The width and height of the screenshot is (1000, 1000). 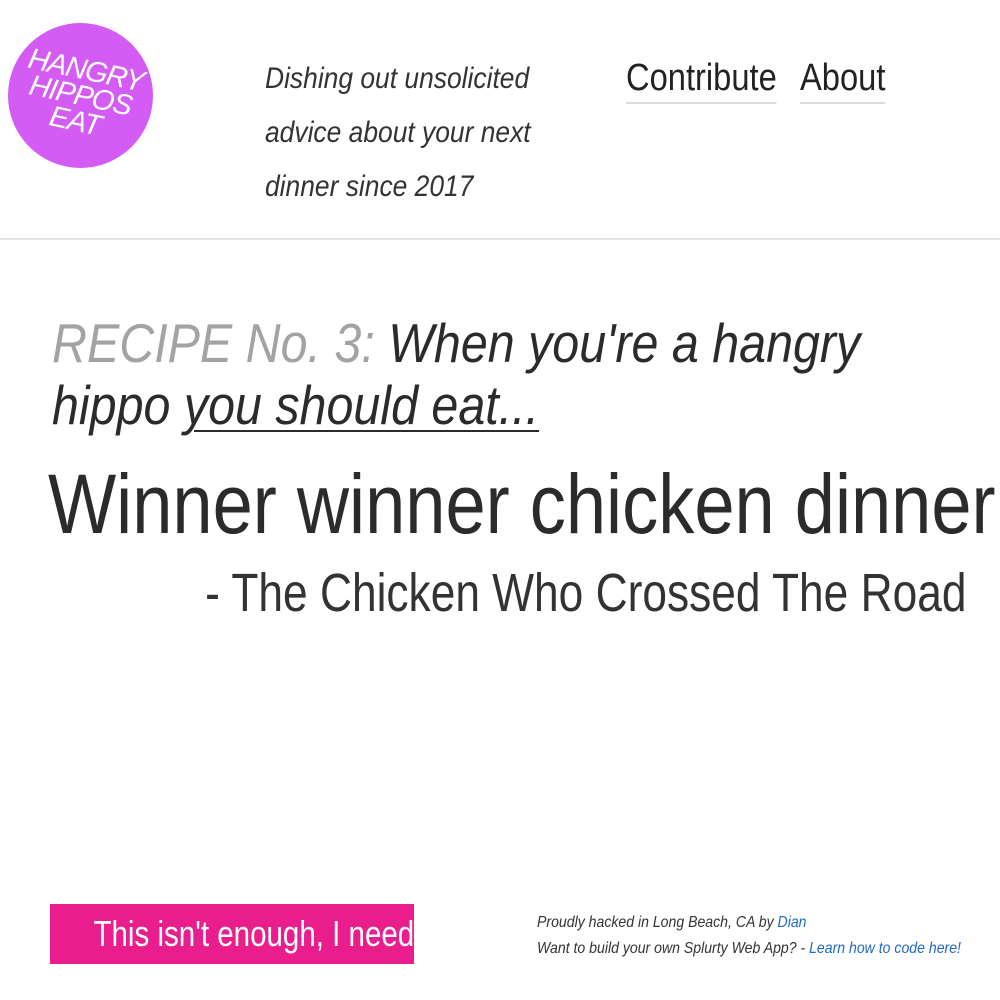 What do you see at coordinates (843, 80) in the screenshot?
I see `nav-about-link: About` at bounding box center [843, 80].